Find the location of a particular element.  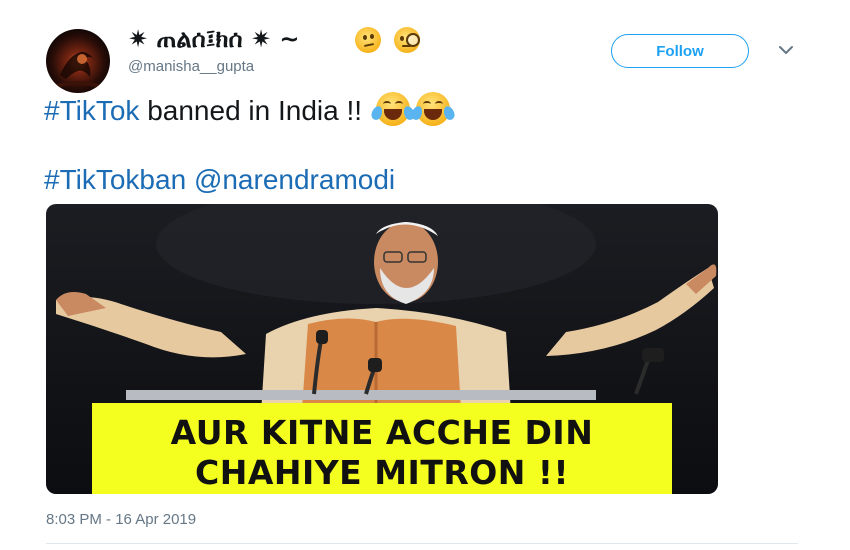

follow-button: Follow is located at coordinates (680, 51).